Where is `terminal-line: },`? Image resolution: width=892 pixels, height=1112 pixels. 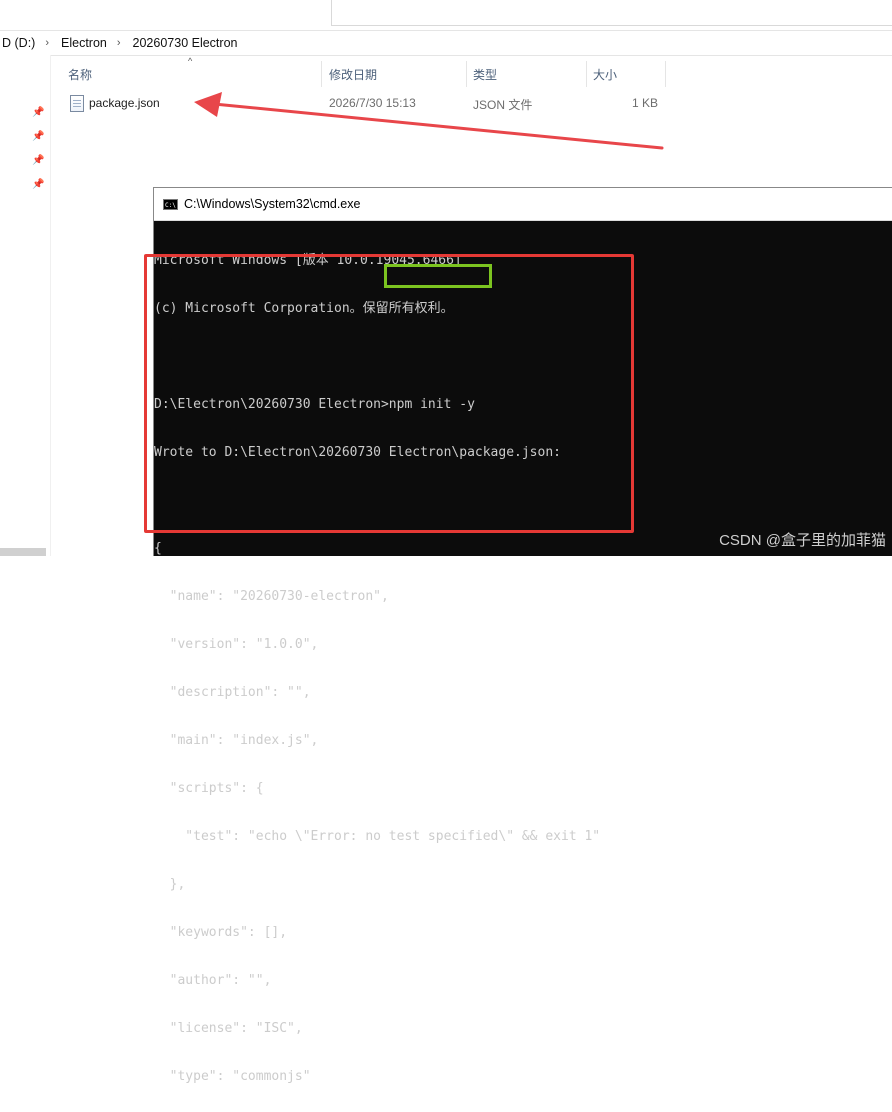
terminal-line: }, is located at coordinates (170, 884).